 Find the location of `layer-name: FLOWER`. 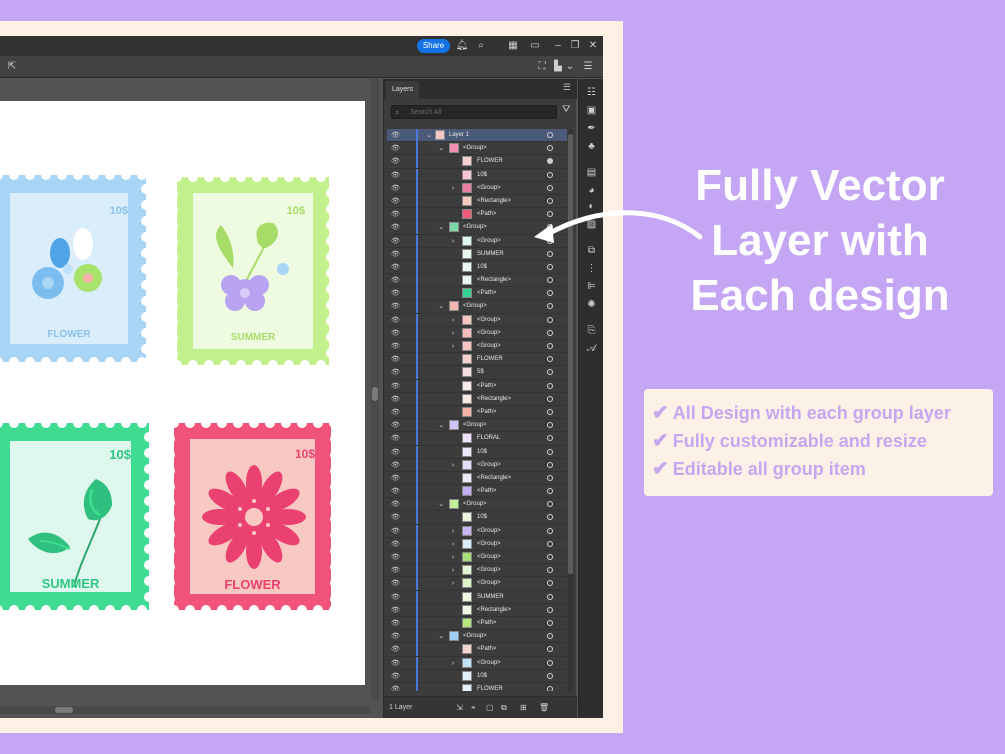

layer-name: FLOWER is located at coordinates (490, 161).